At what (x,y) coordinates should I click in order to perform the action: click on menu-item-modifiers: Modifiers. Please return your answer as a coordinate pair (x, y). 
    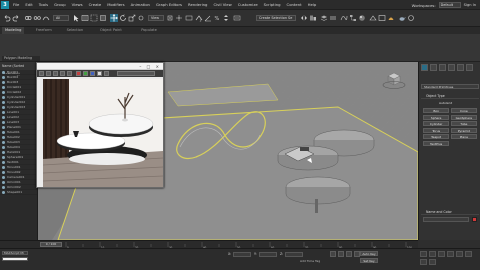
    Looking at the image, I should click on (115, 5).